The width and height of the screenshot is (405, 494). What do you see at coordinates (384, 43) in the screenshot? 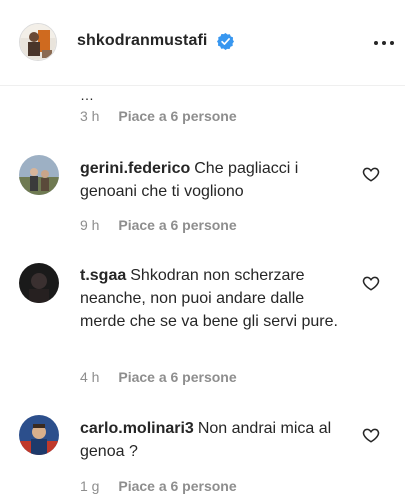
I see `more-options-icon` at bounding box center [384, 43].